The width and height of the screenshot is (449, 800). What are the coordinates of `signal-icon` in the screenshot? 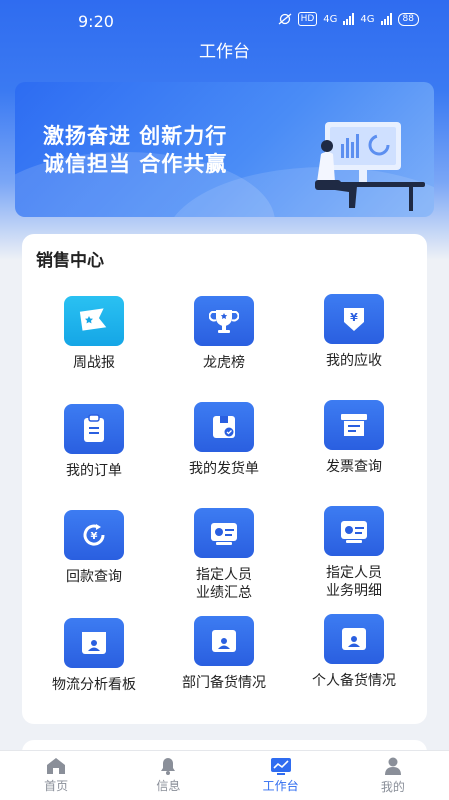 It's located at (349, 19).